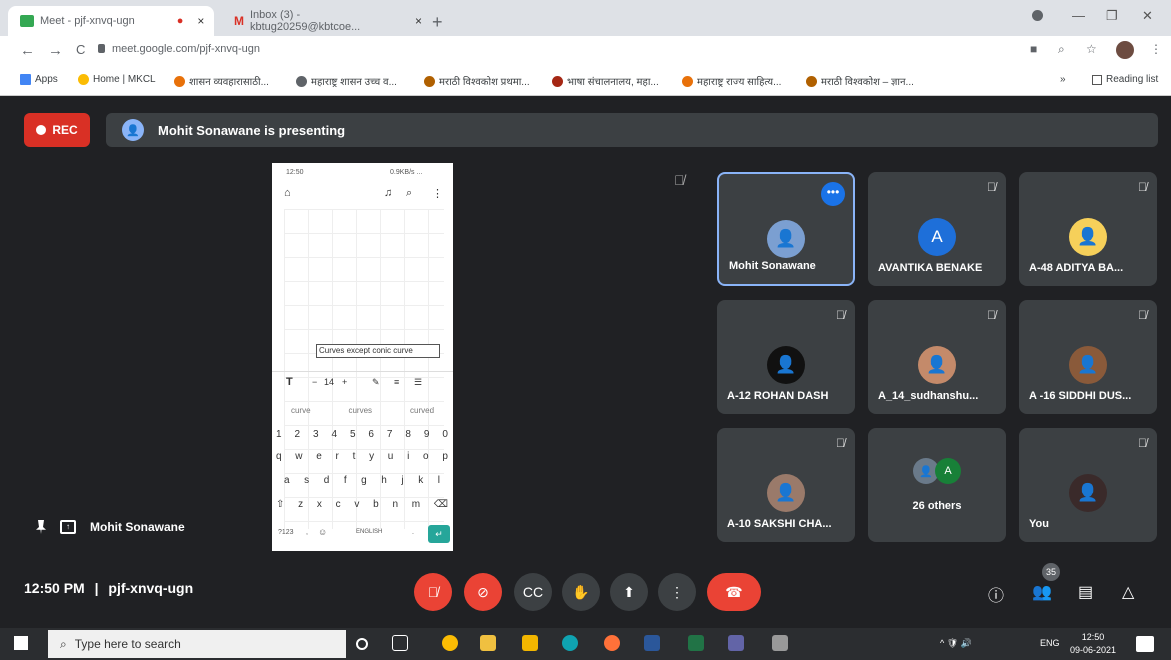 The width and height of the screenshot is (1171, 660). What do you see at coordinates (1063, 79) in the screenshot?
I see `more-bookmarks-button: »` at bounding box center [1063, 79].